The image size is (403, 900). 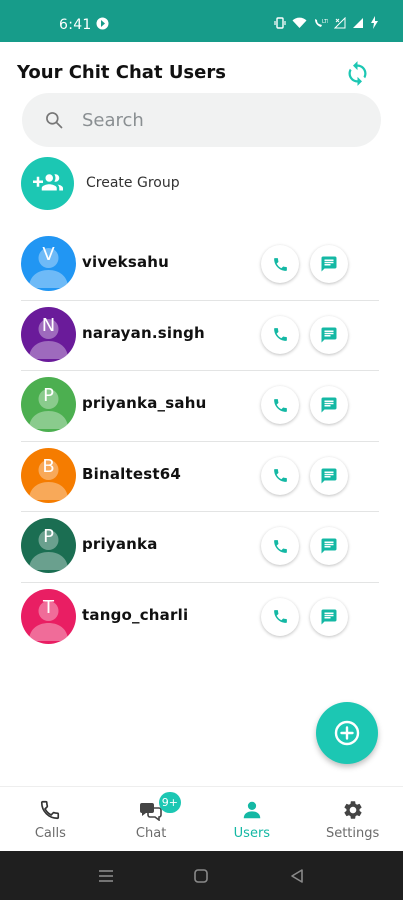 What do you see at coordinates (48, 254) in the screenshot?
I see `avatar-initial: V` at bounding box center [48, 254].